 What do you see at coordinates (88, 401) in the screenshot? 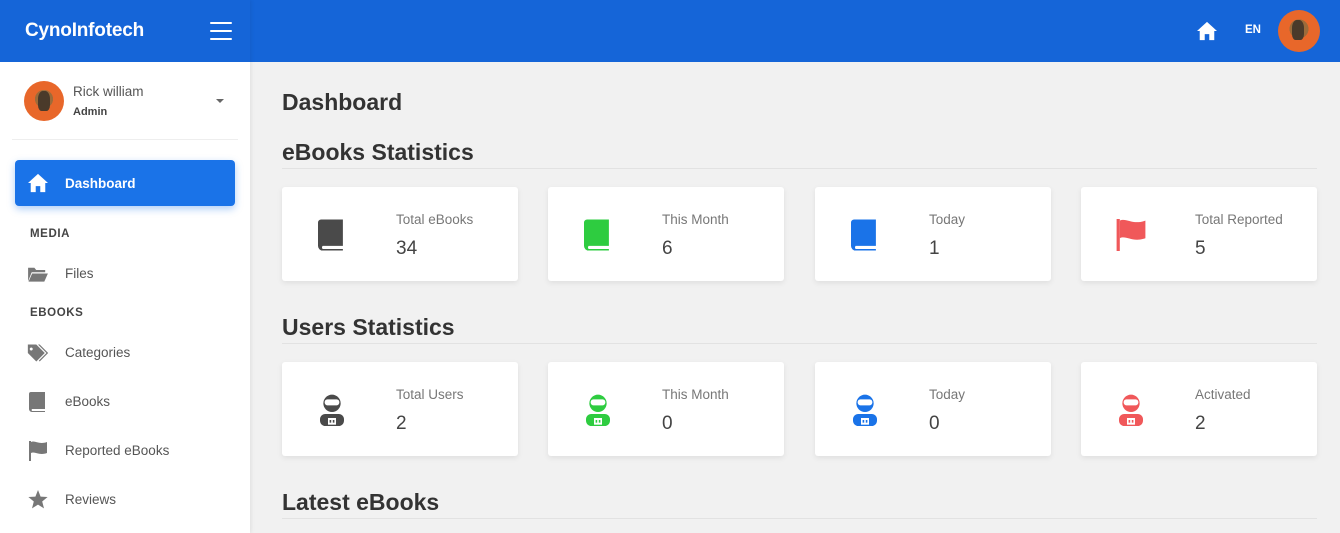
I see `sidebar-item-label: eBooks` at bounding box center [88, 401].